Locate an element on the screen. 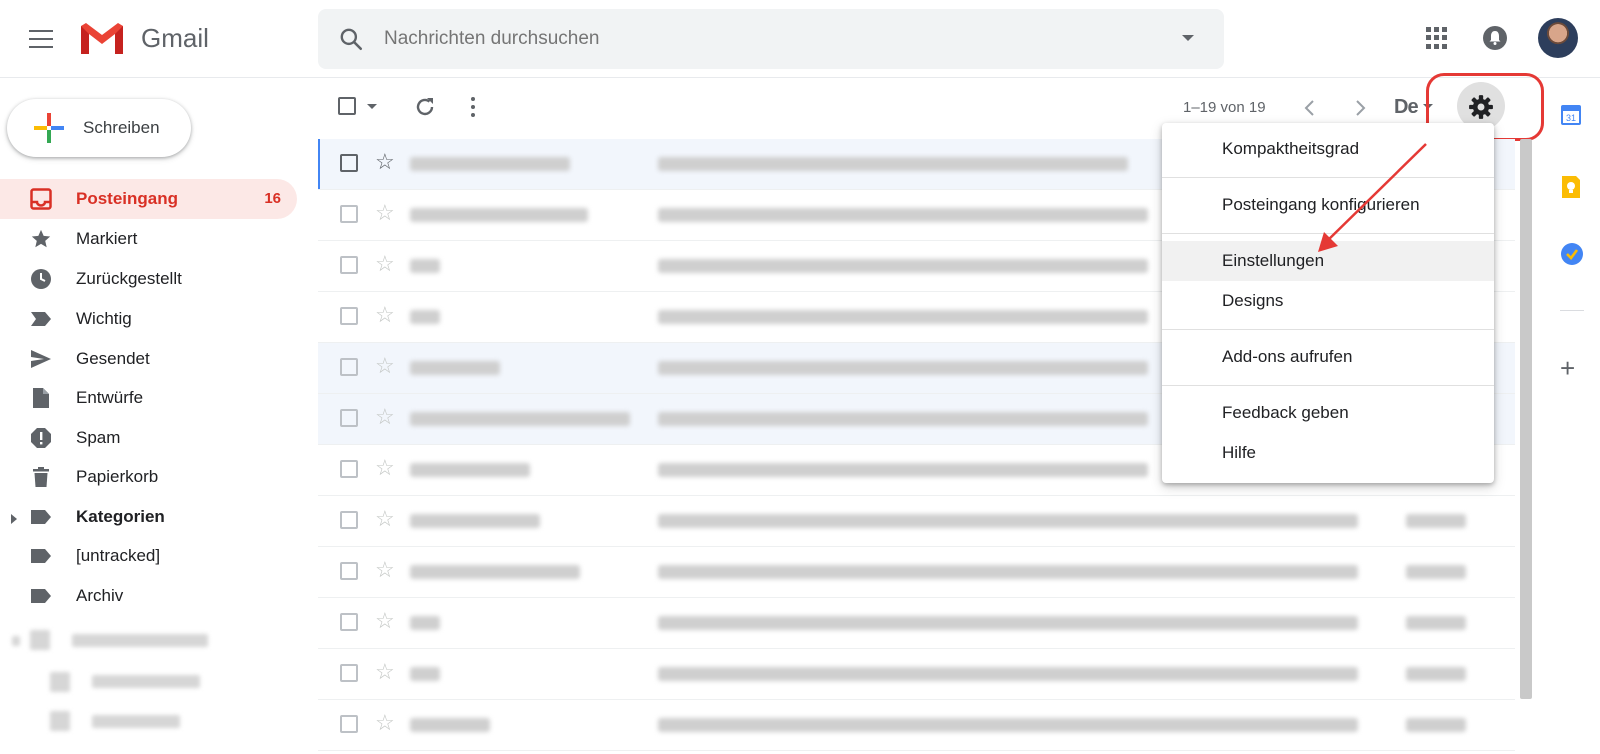 The width and height of the screenshot is (1600, 754). refresh-icon is located at coordinates (425, 109).